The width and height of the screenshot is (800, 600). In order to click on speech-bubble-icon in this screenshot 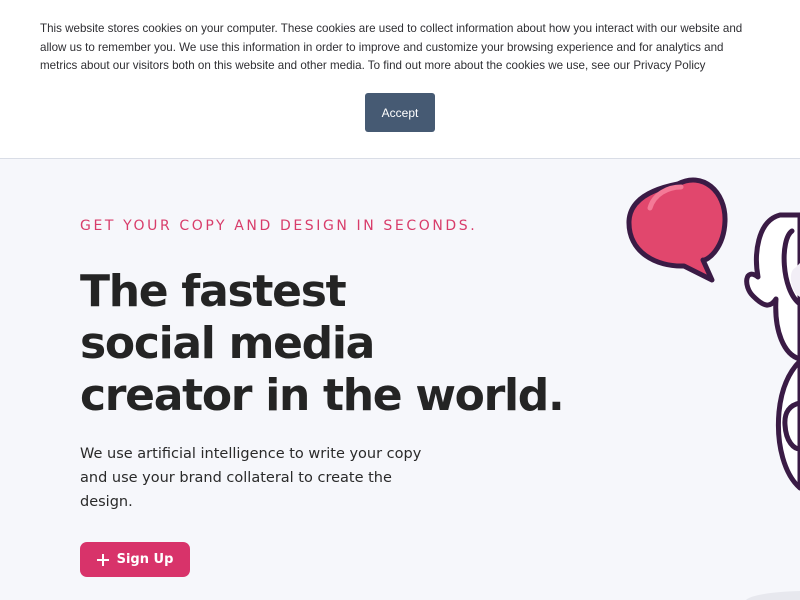, I will do `click(677, 230)`.